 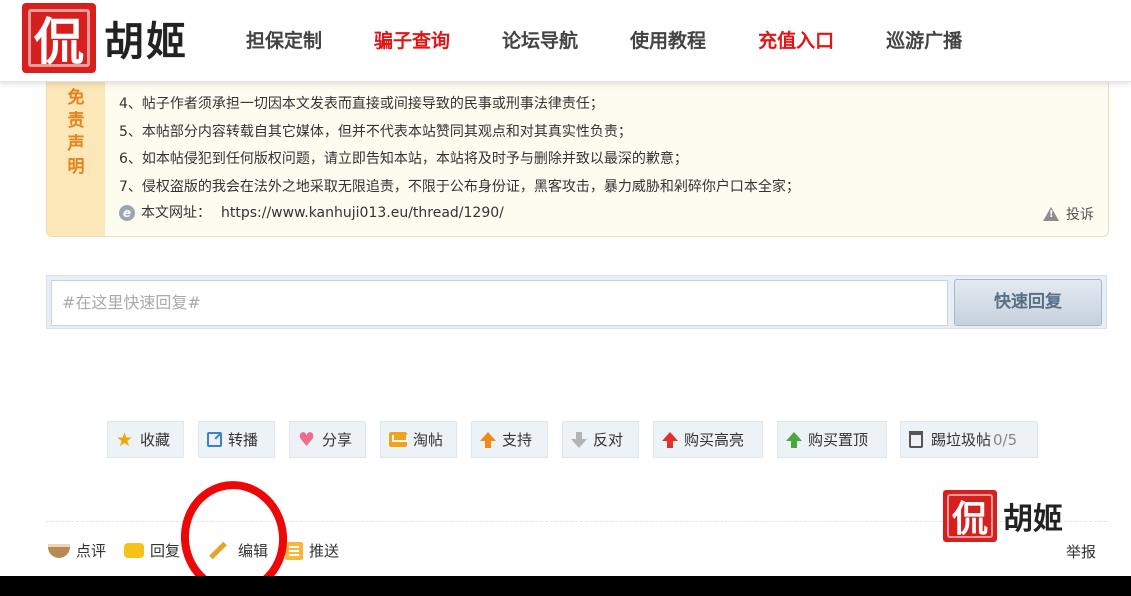 I want to click on disclaimer-tag-char: 责, so click(x=76, y=121).